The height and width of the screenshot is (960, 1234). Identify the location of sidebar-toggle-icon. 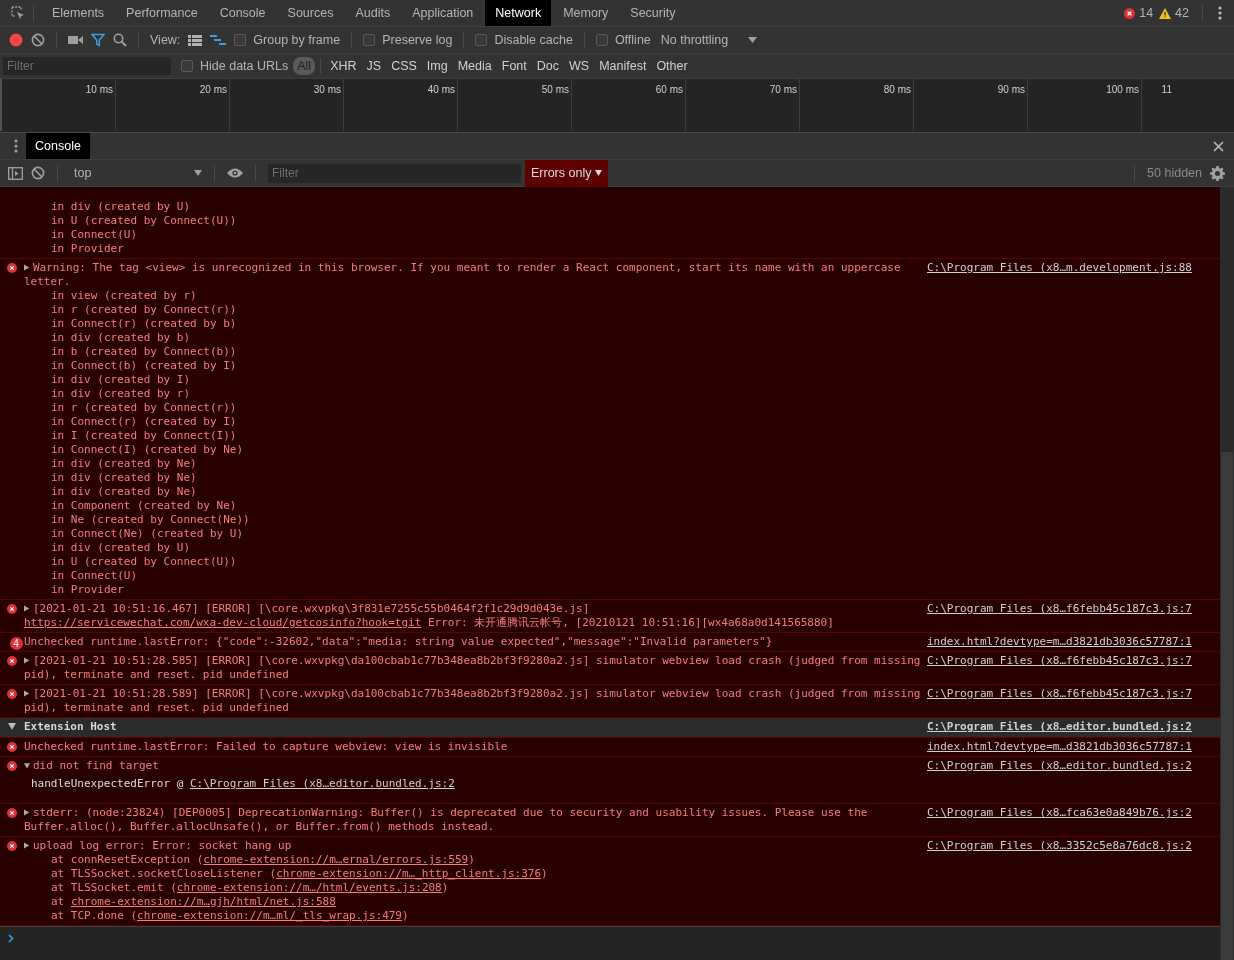
(15, 173).